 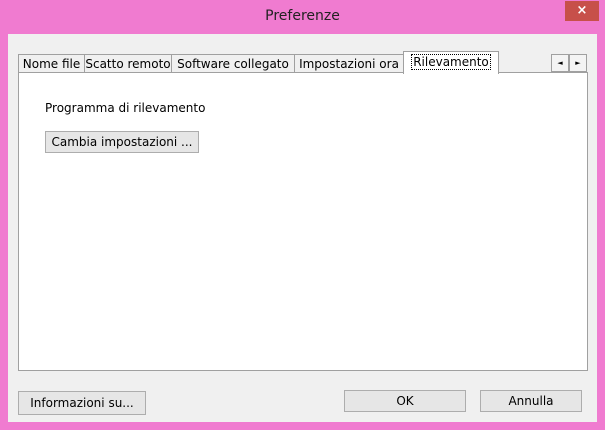 I want to click on tab-label: Scatto remoto, so click(x=128, y=64).